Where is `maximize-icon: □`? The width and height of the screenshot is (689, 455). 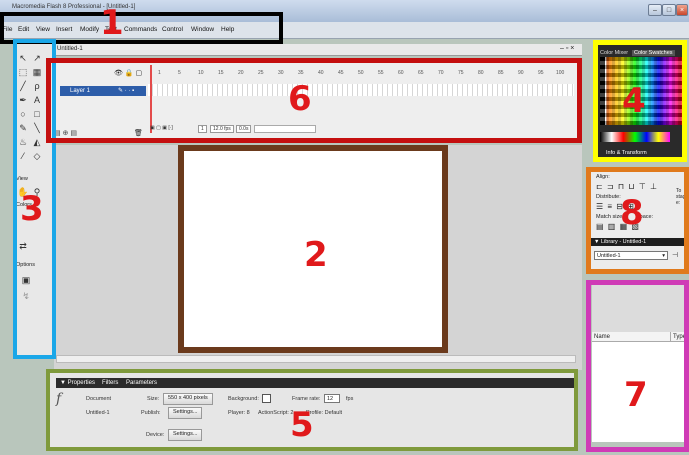
maximize-icon: □ is located at coordinates (669, 10).